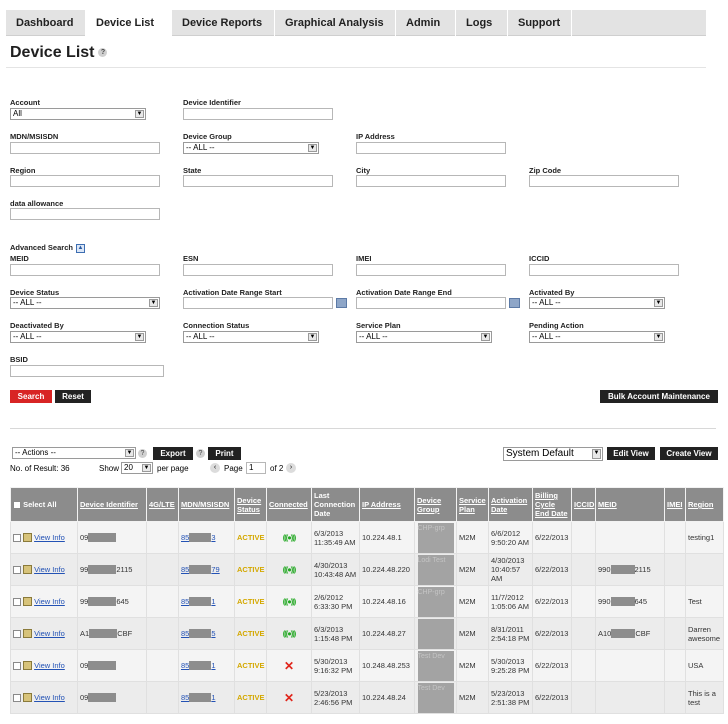 This screenshot has width=728, height=724. What do you see at coordinates (250, 504) in the screenshot?
I see `column-header: Device Status` at bounding box center [250, 504].